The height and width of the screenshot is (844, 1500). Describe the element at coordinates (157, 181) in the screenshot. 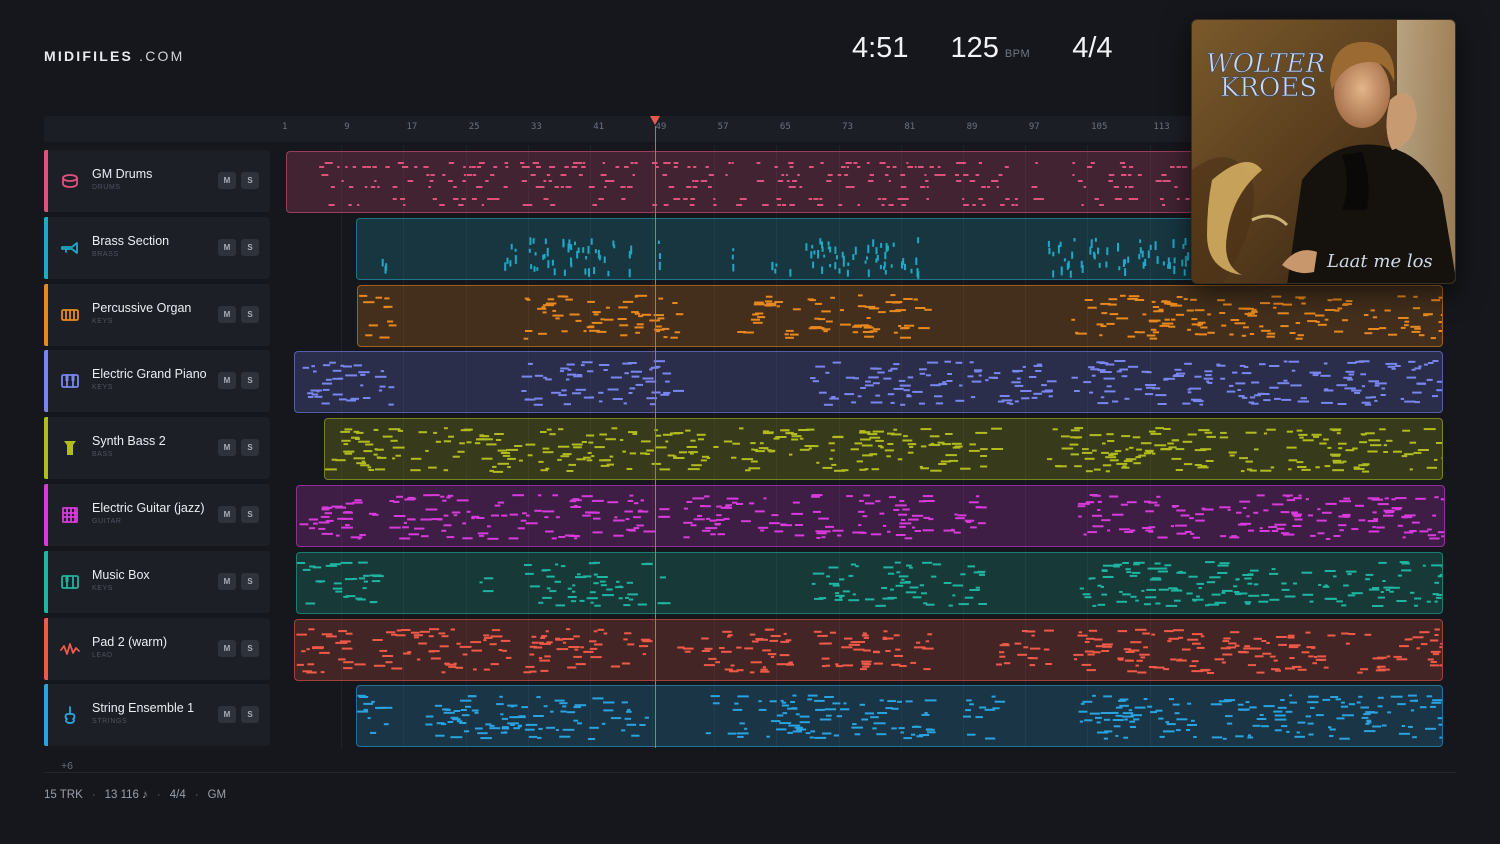

I see `track-header: GM Drums DRUMS M S` at that location.